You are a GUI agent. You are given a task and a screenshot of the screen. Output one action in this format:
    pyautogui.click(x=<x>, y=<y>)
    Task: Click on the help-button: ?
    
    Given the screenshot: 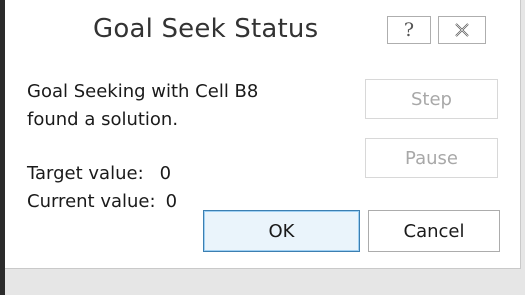 What is the action you would take?
    pyautogui.click(x=409, y=30)
    